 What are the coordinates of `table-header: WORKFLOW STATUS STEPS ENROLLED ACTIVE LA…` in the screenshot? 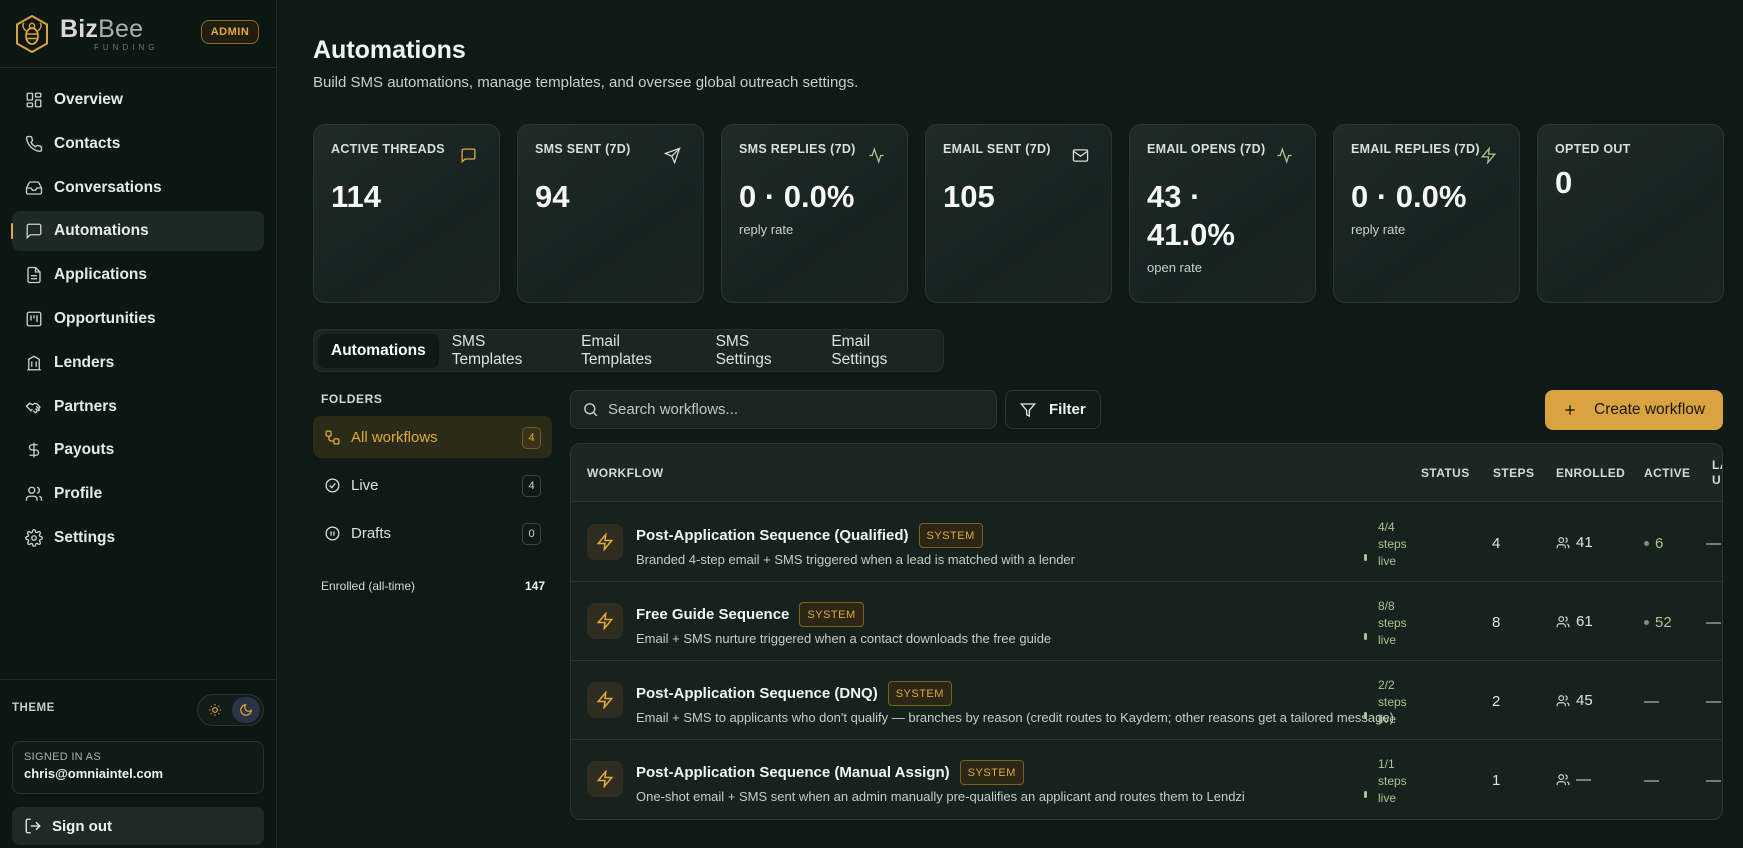 It's located at (1146, 473).